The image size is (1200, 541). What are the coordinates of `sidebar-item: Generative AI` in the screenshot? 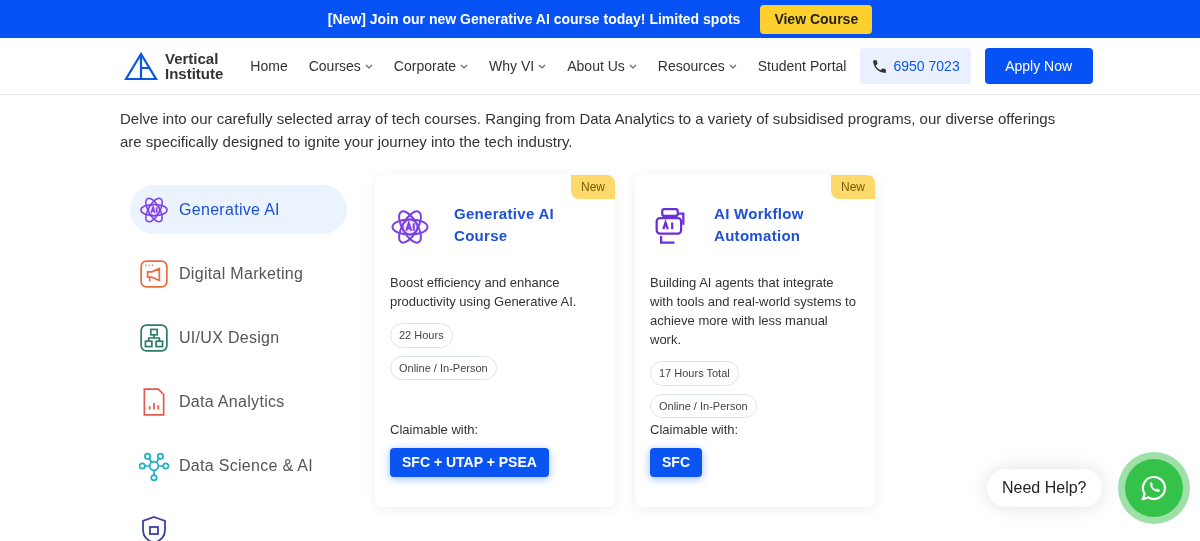 It's located at (238, 209).